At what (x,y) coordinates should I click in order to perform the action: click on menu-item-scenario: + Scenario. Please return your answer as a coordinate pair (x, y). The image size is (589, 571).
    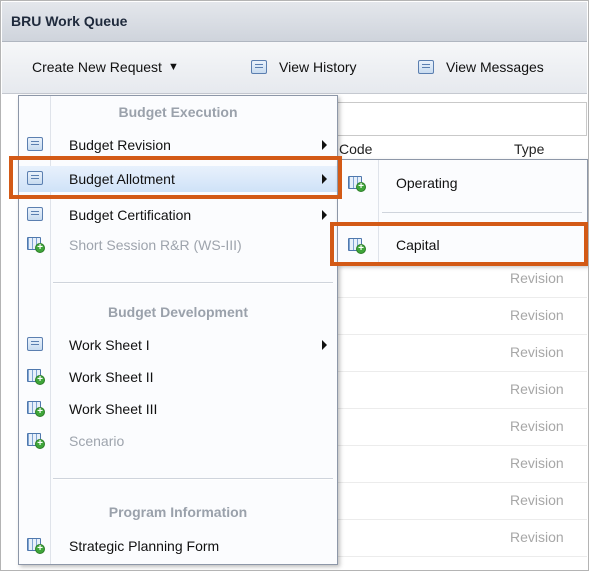
    Looking at the image, I should click on (178, 441).